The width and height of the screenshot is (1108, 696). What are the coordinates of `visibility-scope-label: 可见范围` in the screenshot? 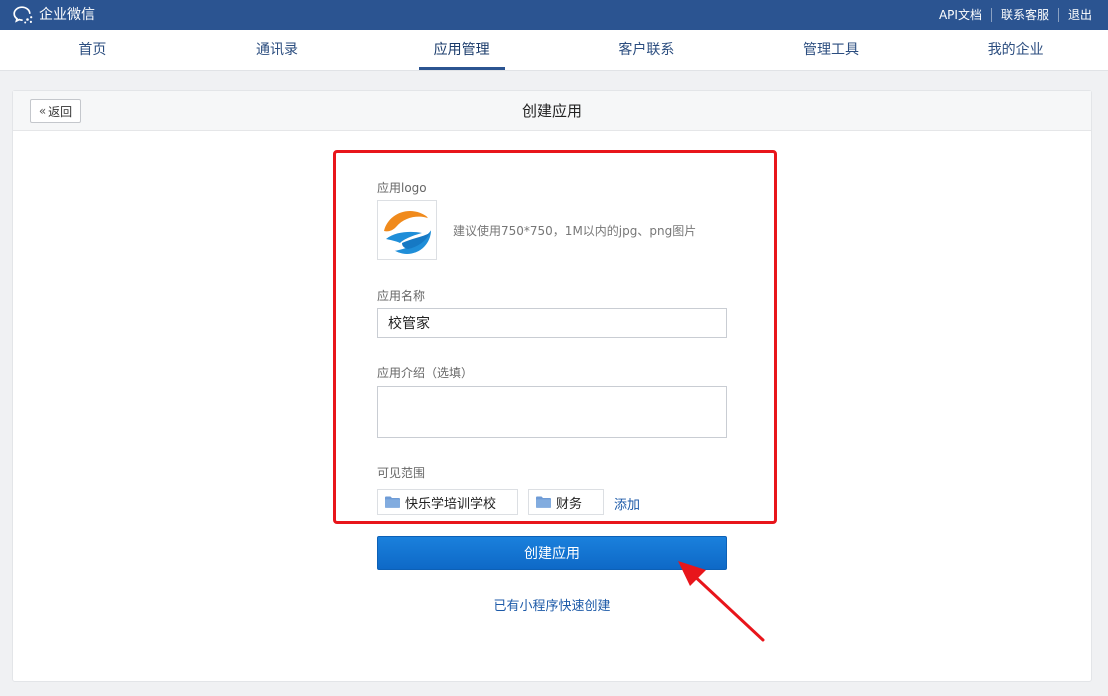 It's located at (401, 473).